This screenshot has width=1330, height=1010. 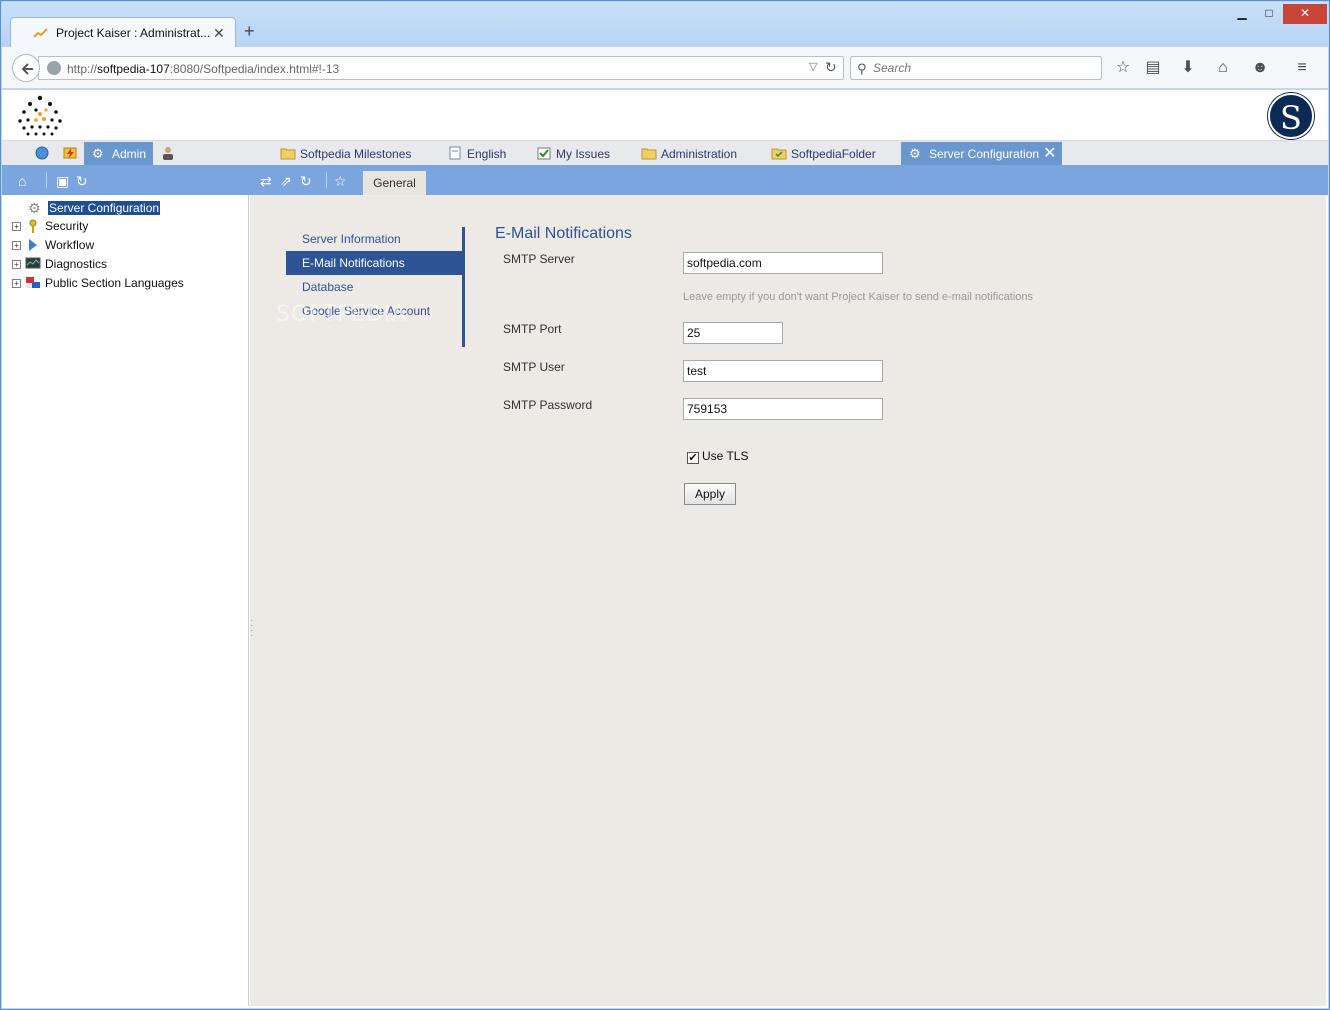 What do you see at coordinates (783, 263) in the screenshot?
I see `smtp-server-input` at bounding box center [783, 263].